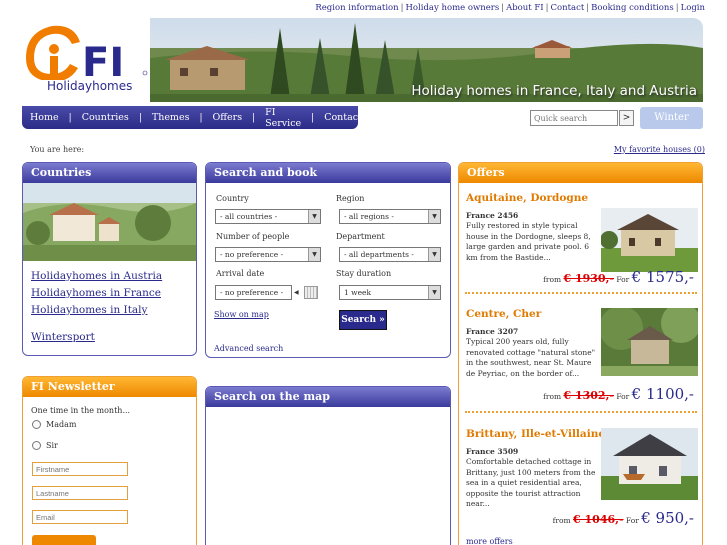  What do you see at coordinates (103, 60) in the screenshot?
I see `svg-text: FI` at bounding box center [103, 60].